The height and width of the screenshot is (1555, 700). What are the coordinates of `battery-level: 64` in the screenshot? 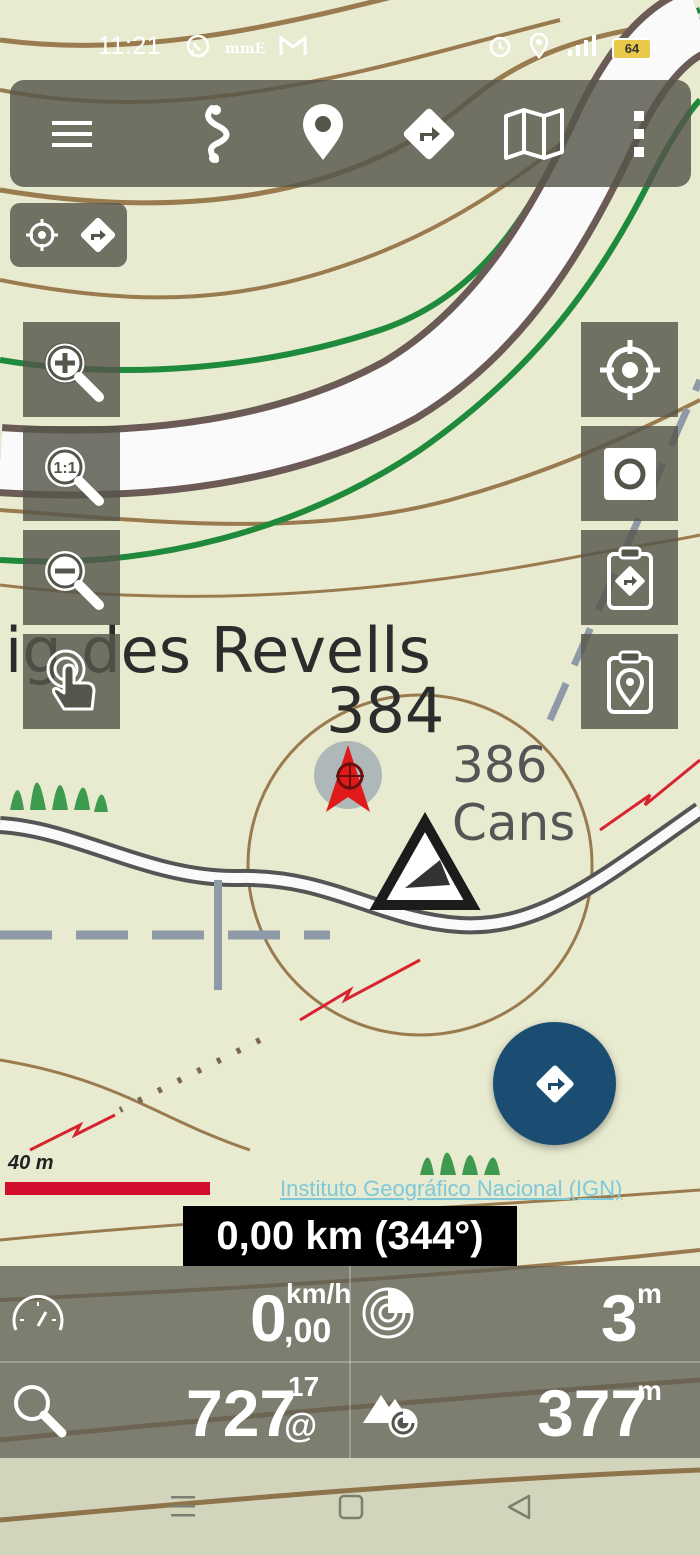 It's located at (632, 48).